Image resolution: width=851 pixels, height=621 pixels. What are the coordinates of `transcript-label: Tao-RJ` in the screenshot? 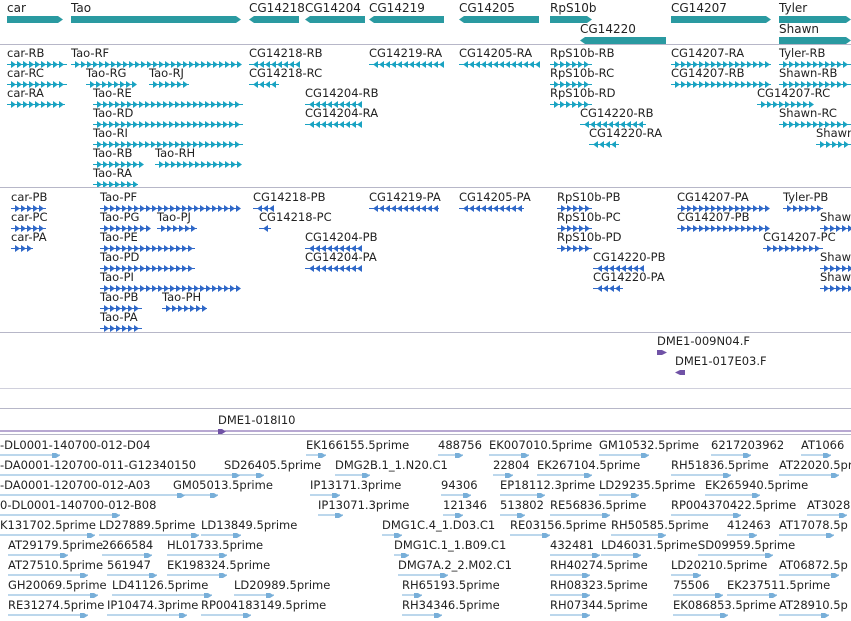 It's located at (166, 73).